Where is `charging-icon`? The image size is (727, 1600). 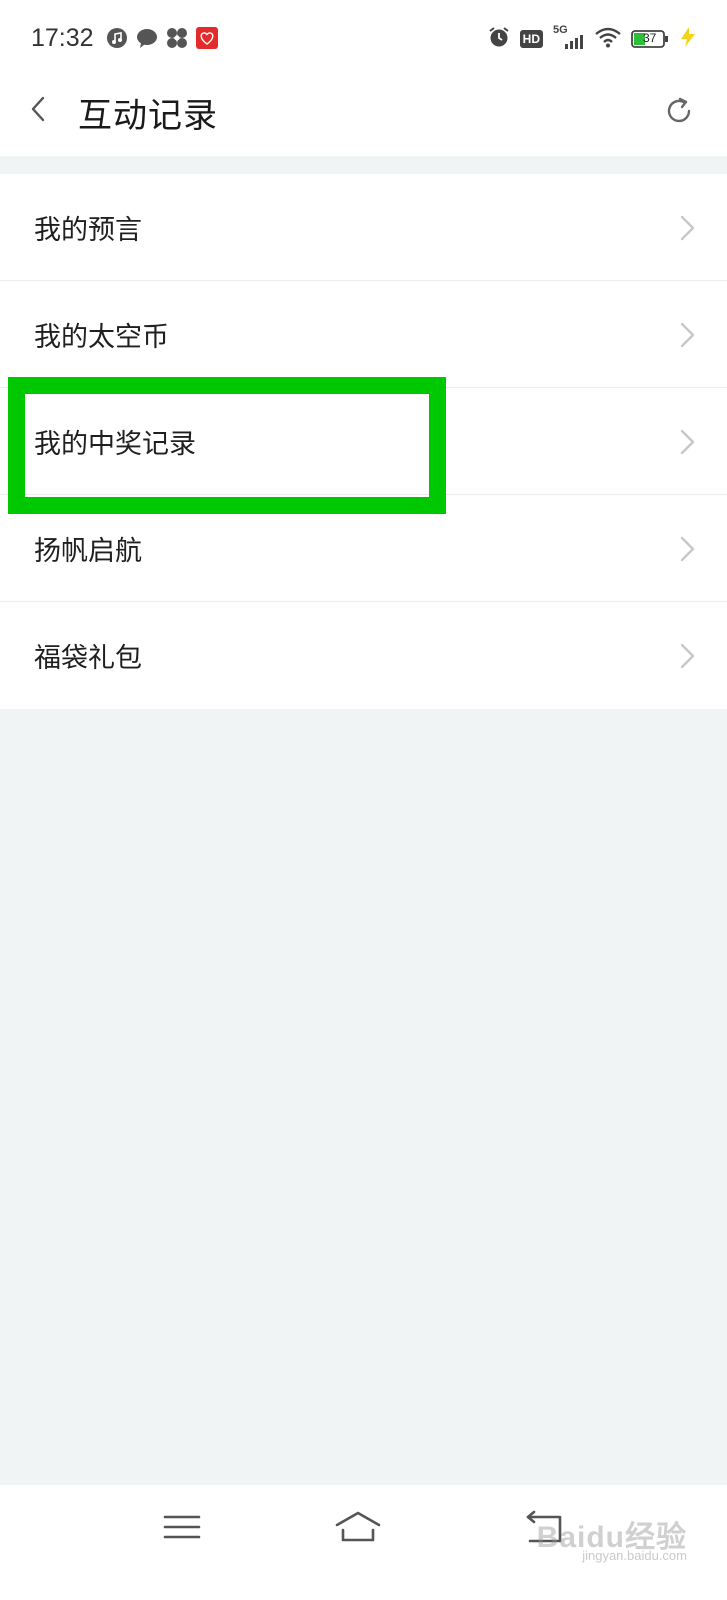
charging-icon is located at coordinates (688, 39).